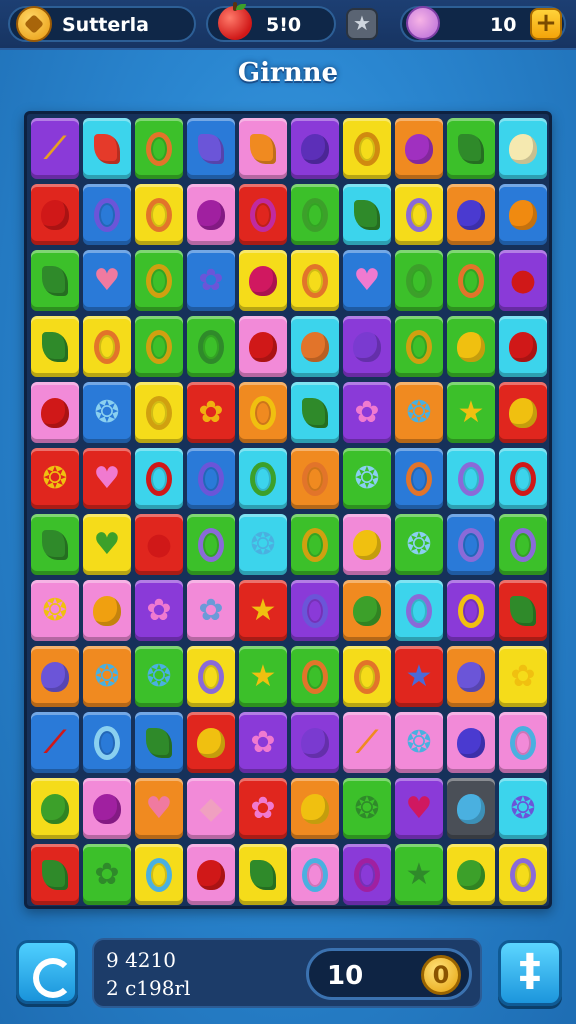 The image size is (576, 1024). What do you see at coordinates (47, 972) in the screenshot?
I see `refresh-button` at bounding box center [47, 972].